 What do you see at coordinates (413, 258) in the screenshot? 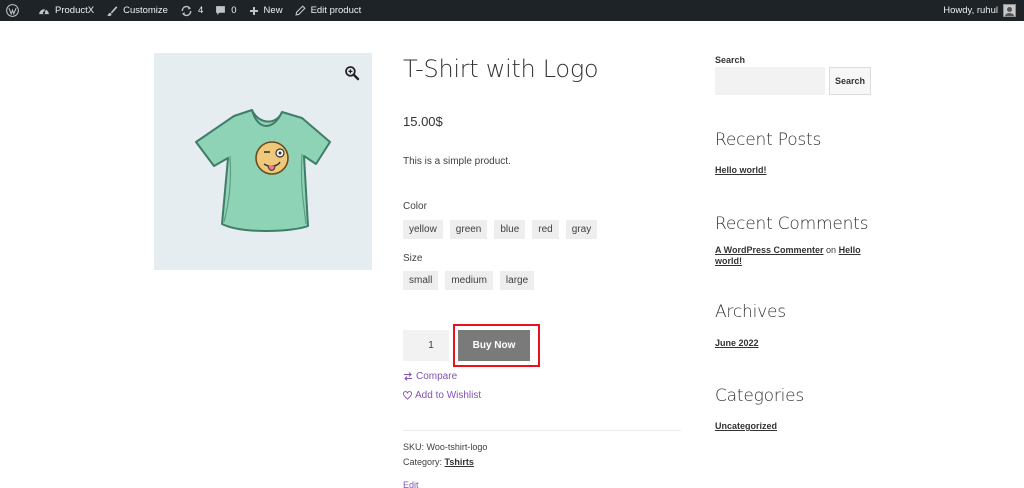
I see `size-label: Size` at bounding box center [413, 258].